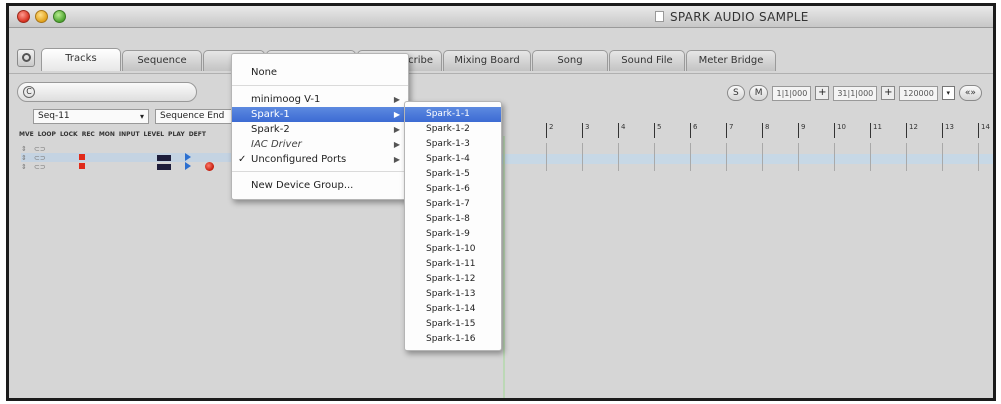 This screenshot has height=404, width=1001. Describe the element at coordinates (320, 85) in the screenshot. I see `menu-separator` at that location.